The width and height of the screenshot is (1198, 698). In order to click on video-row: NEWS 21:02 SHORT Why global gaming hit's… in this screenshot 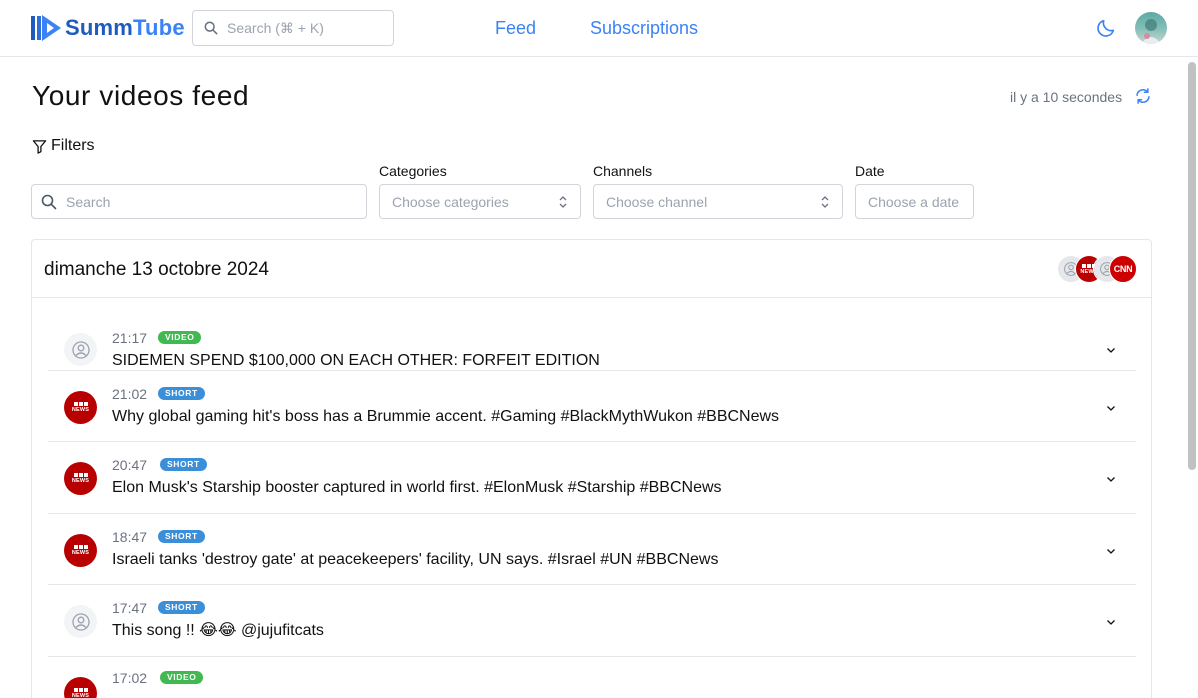, I will do `click(592, 406)`.